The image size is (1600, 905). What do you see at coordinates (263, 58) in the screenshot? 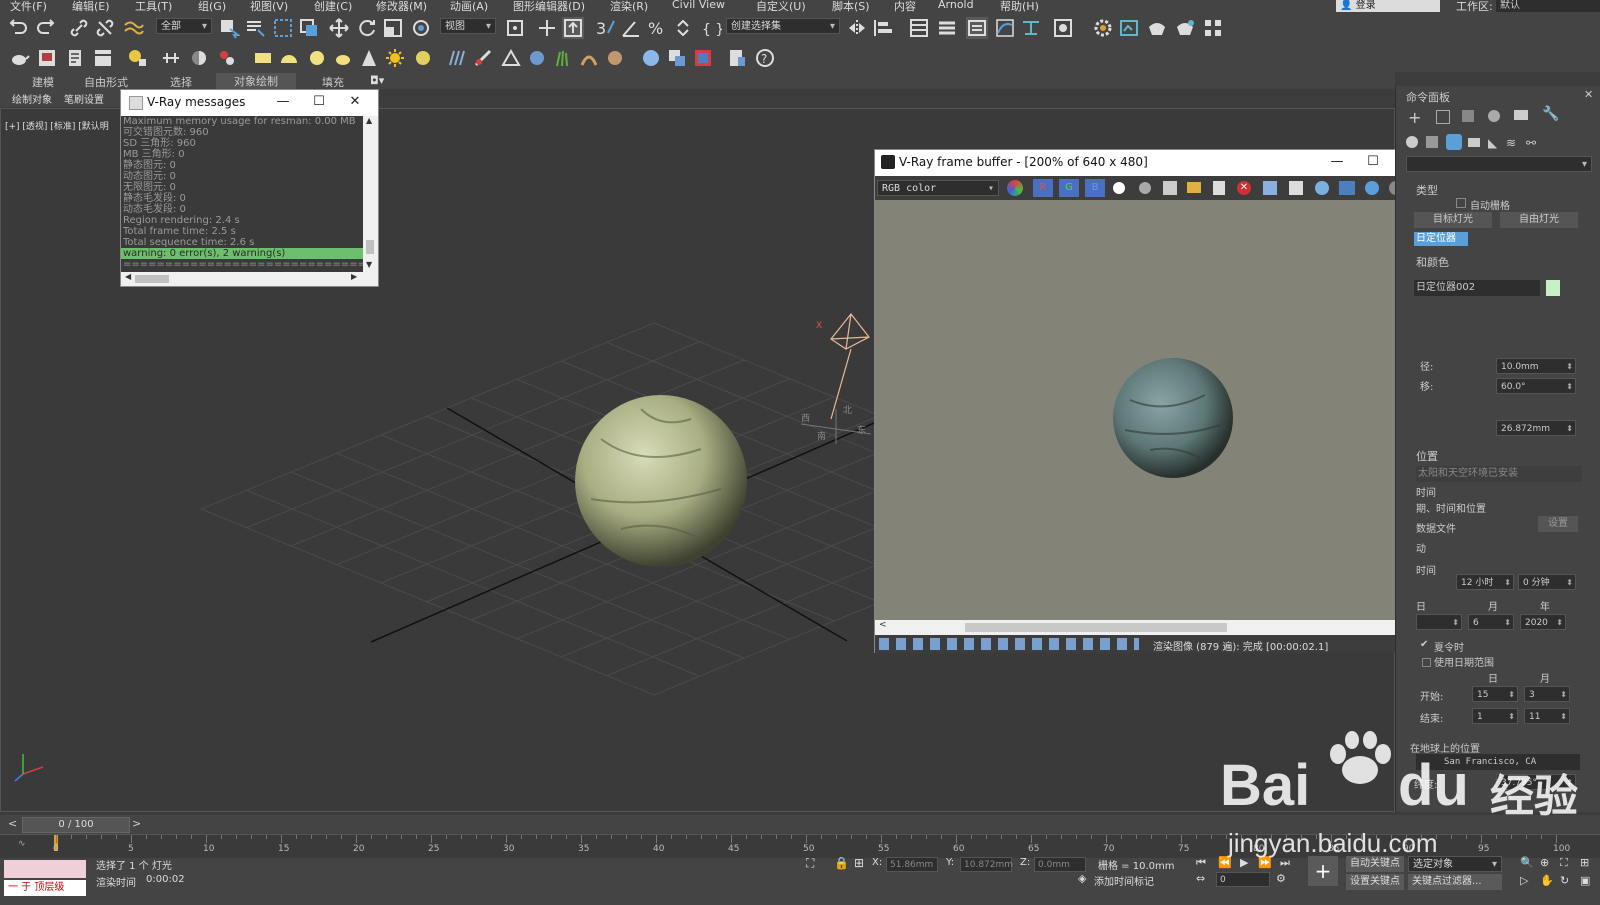
I see `vray-plane-light-icon` at bounding box center [263, 58].